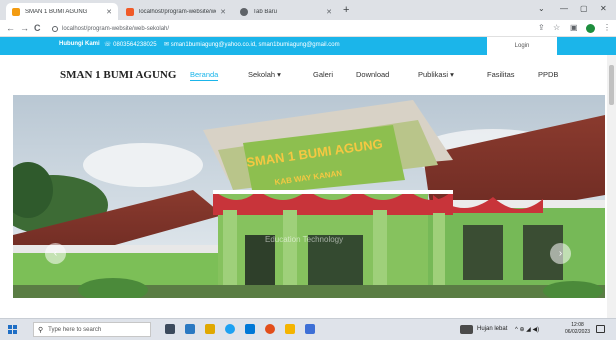 This screenshot has width=616, height=340. What do you see at coordinates (55, 28) in the screenshot?
I see `info-icon` at bounding box center [55, 28].